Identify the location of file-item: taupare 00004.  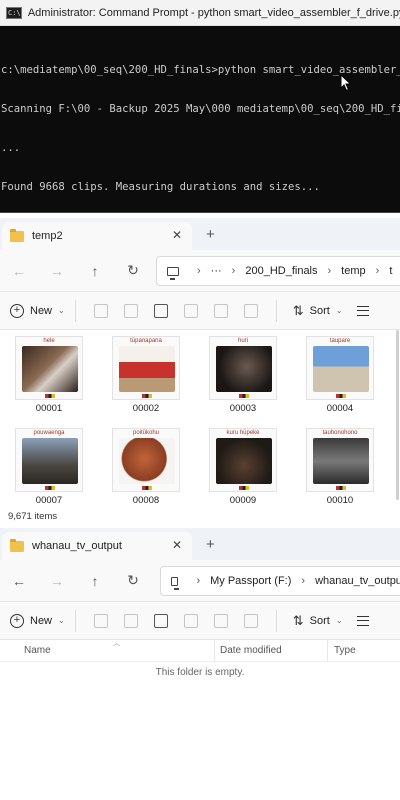
(340, 375).